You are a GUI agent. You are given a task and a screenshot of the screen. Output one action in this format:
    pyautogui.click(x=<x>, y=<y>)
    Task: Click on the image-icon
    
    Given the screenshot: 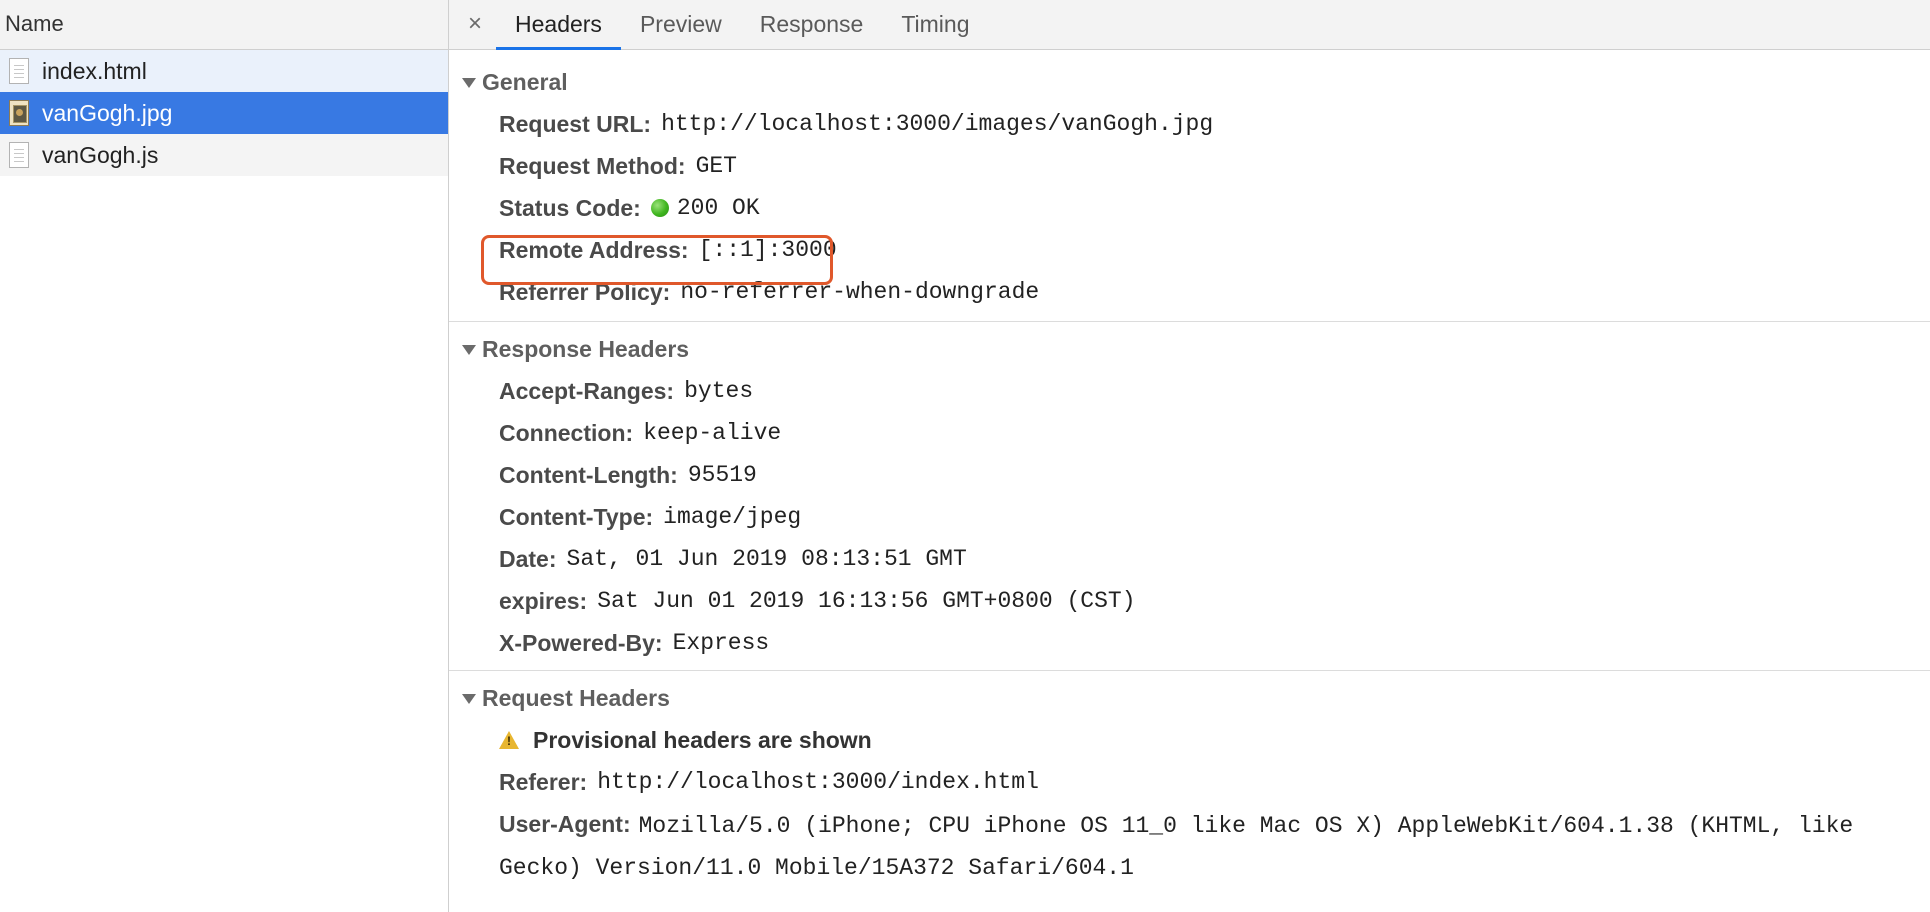 What is the action you would take?
    pyautogui.click(x=19, y=113)
    